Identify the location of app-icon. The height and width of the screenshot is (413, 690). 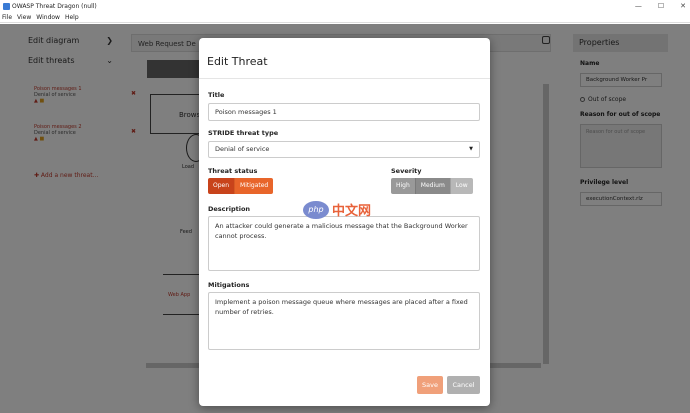
(6, 6).